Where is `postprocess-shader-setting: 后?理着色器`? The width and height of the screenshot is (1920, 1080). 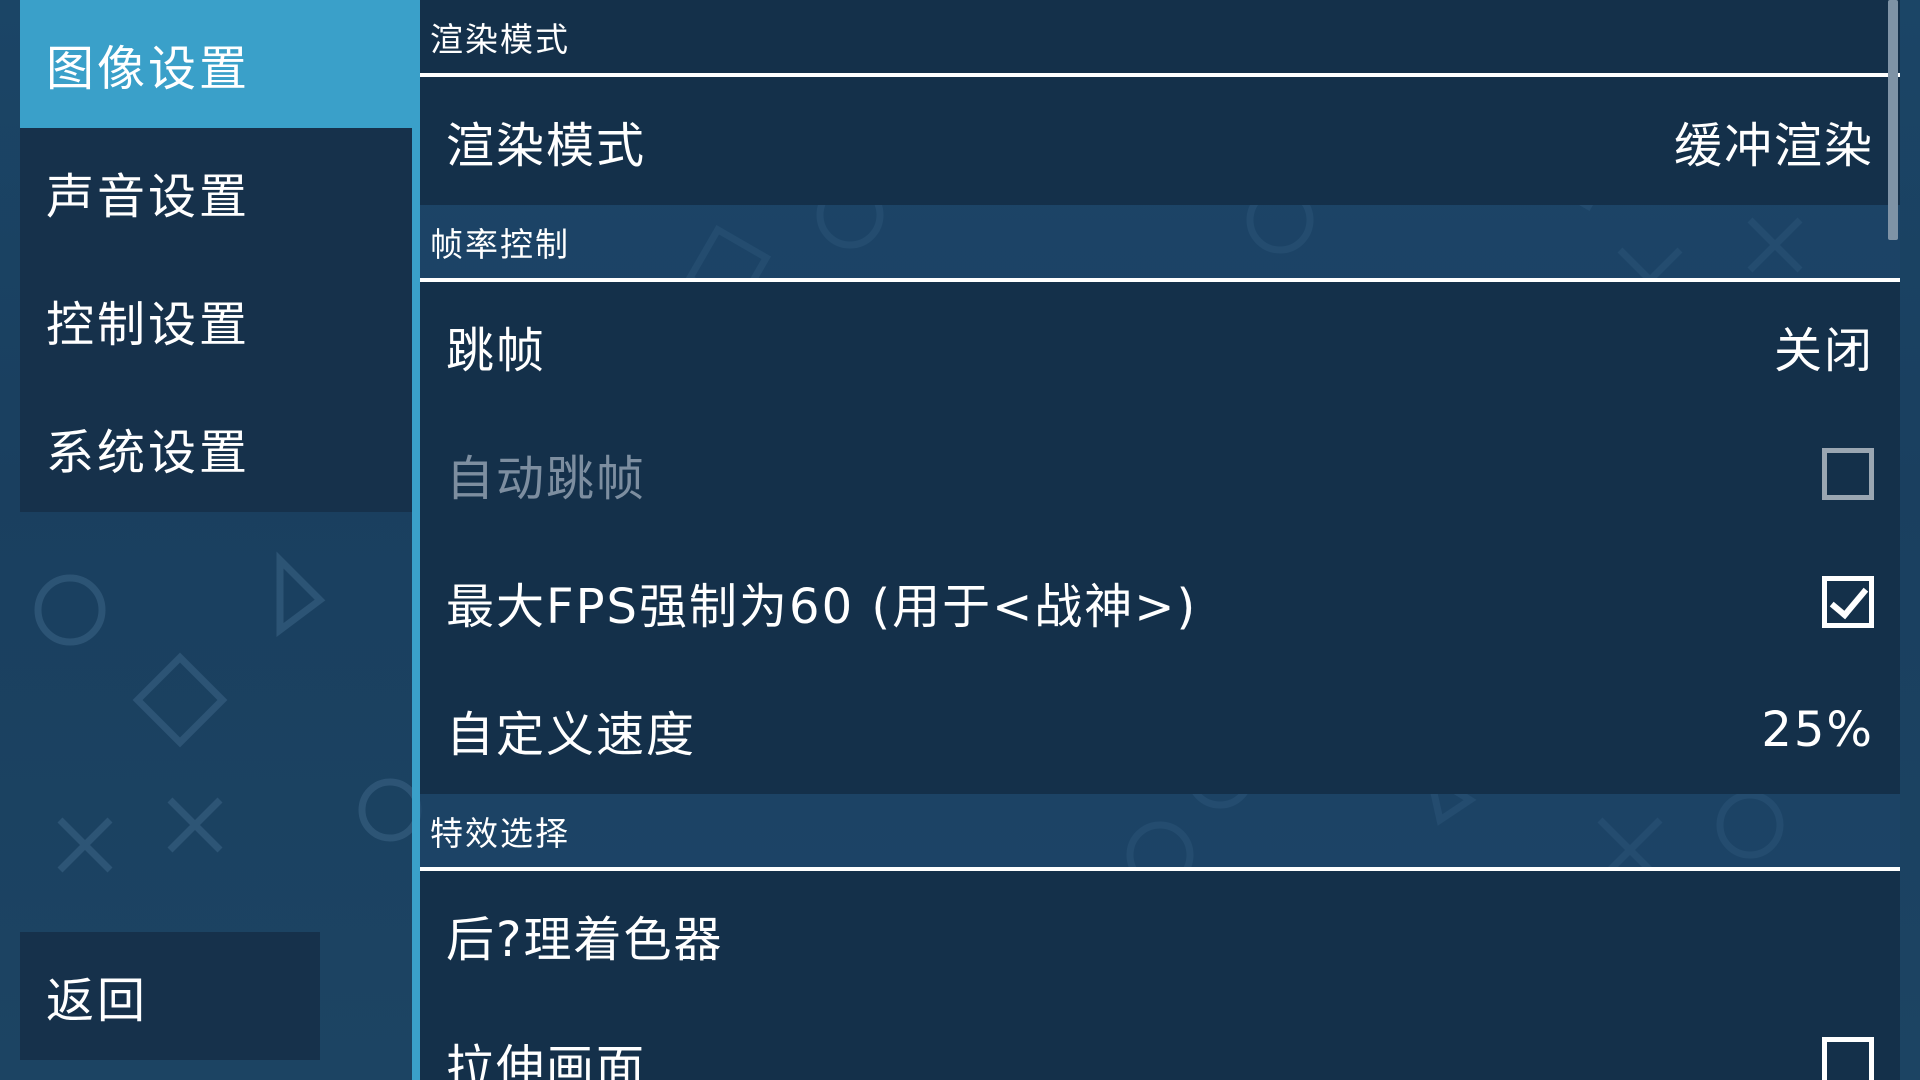
postprocess-shader-setting: 后?理着色器 is located at coordinates (1160, 935).